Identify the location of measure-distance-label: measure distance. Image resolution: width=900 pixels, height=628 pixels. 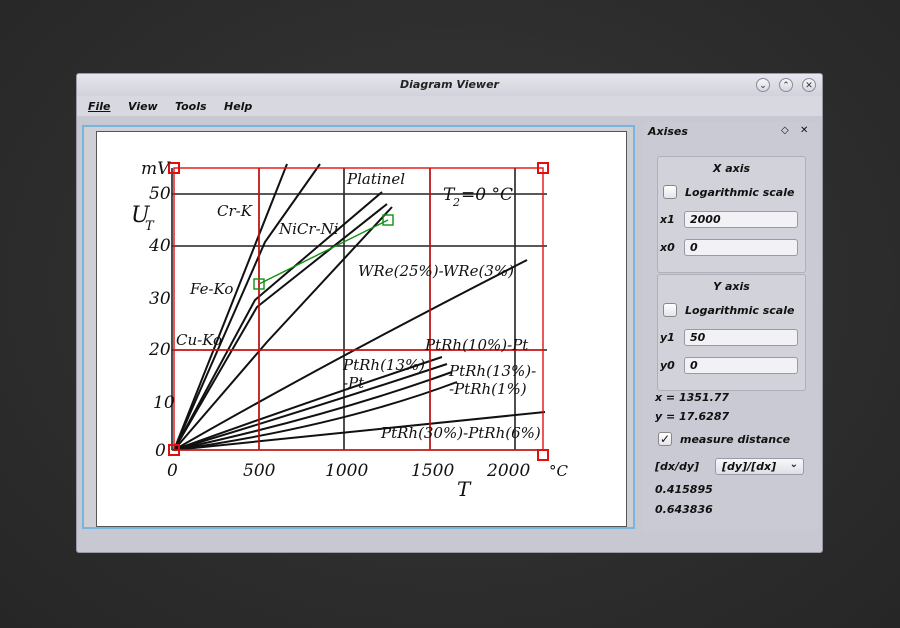
(735, 439).